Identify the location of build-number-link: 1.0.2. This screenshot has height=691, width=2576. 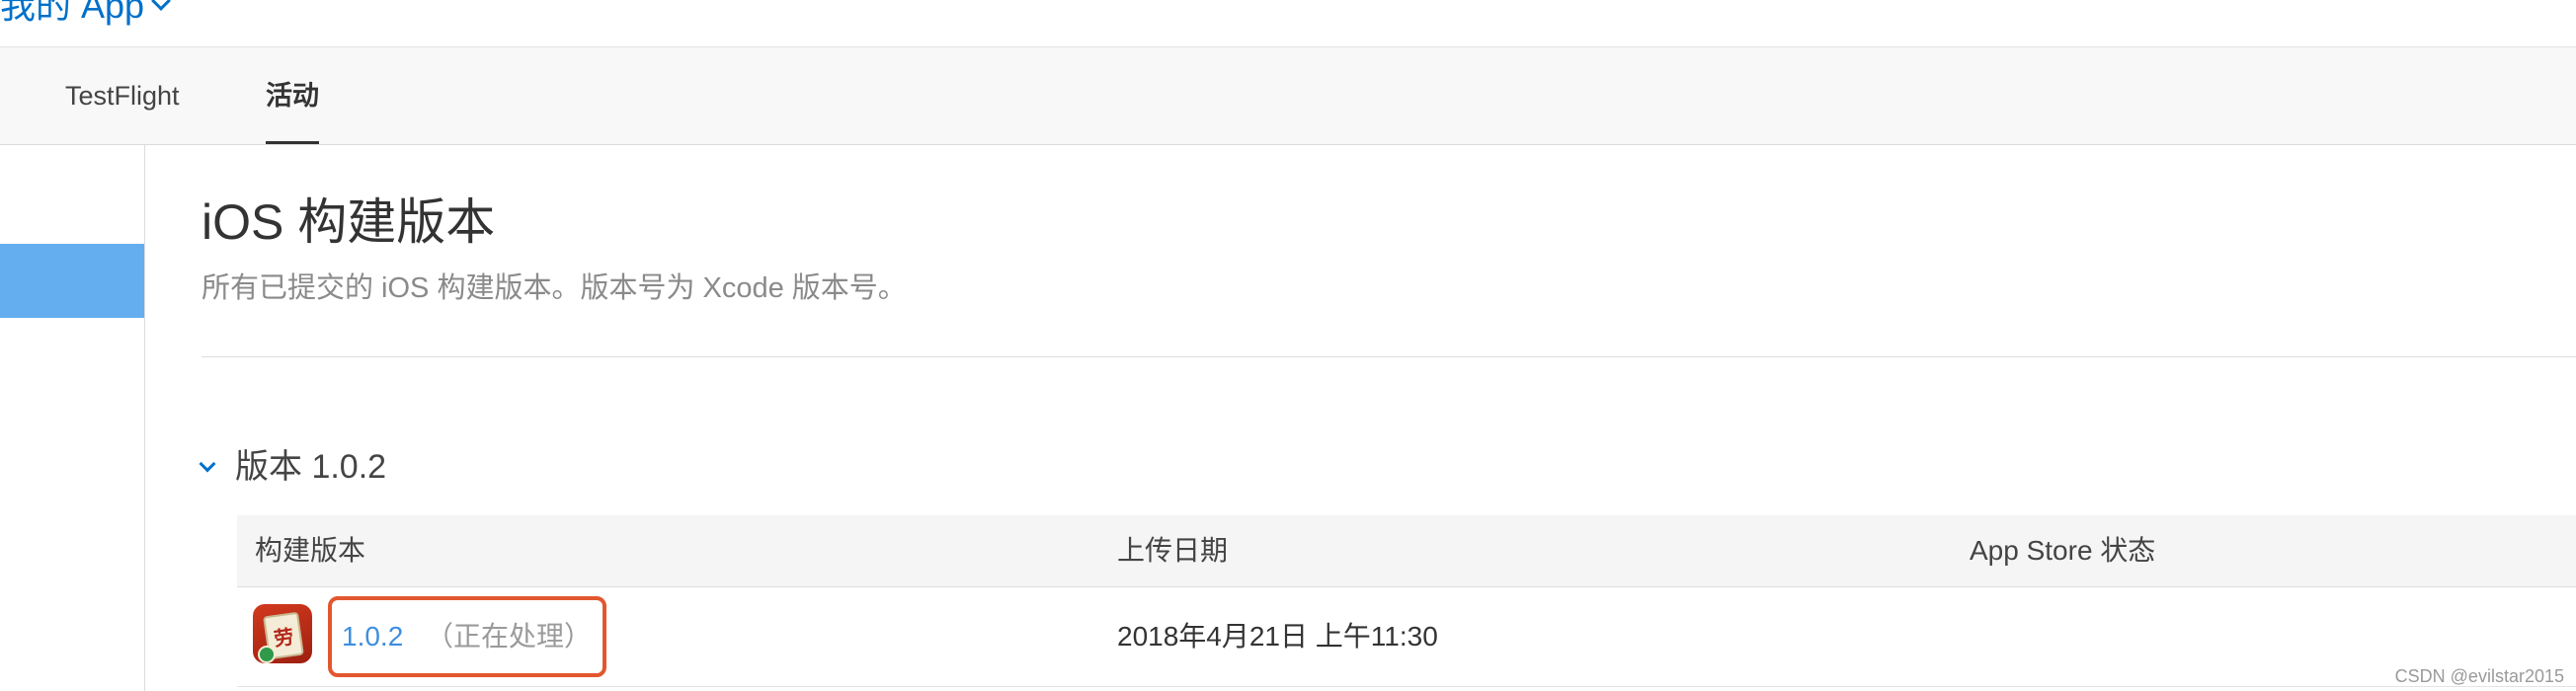
(372, 636).